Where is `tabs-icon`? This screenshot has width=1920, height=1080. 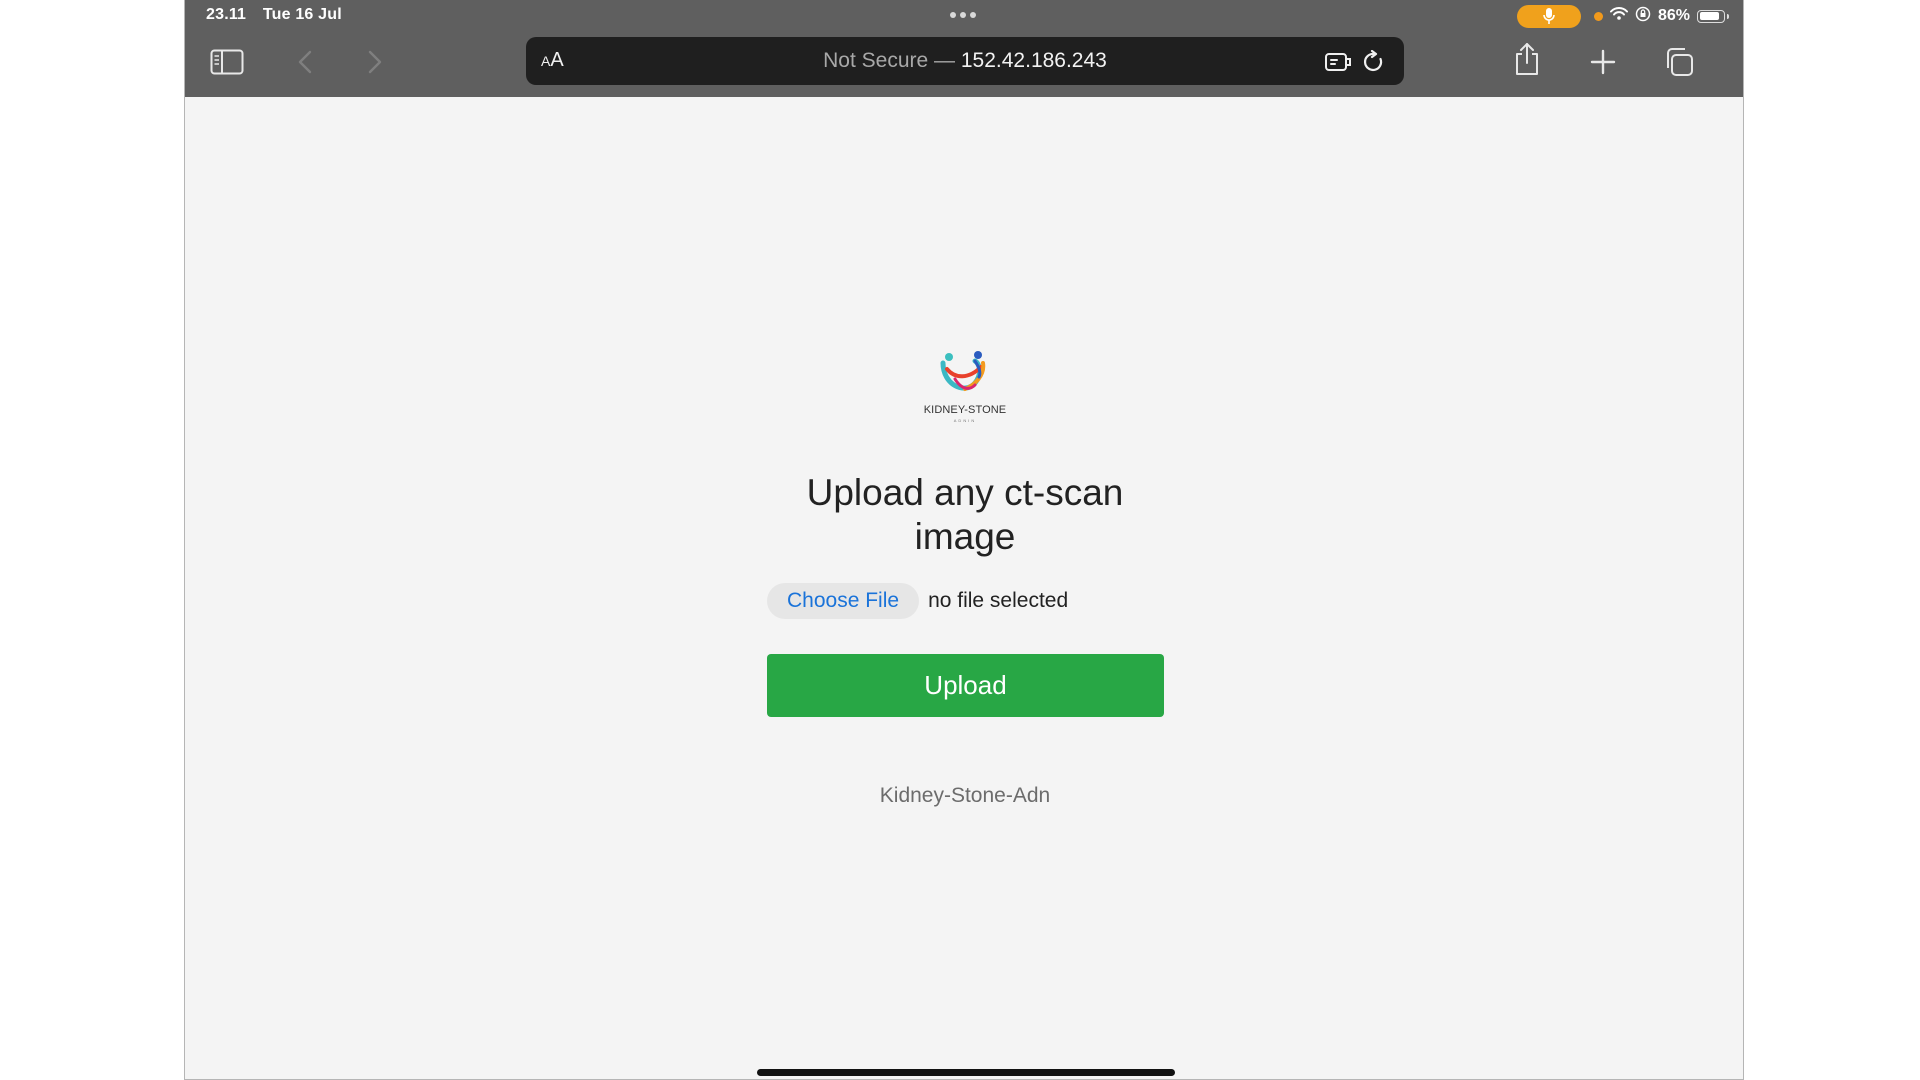 tabs-icon is located at coordinates (1679, 62).